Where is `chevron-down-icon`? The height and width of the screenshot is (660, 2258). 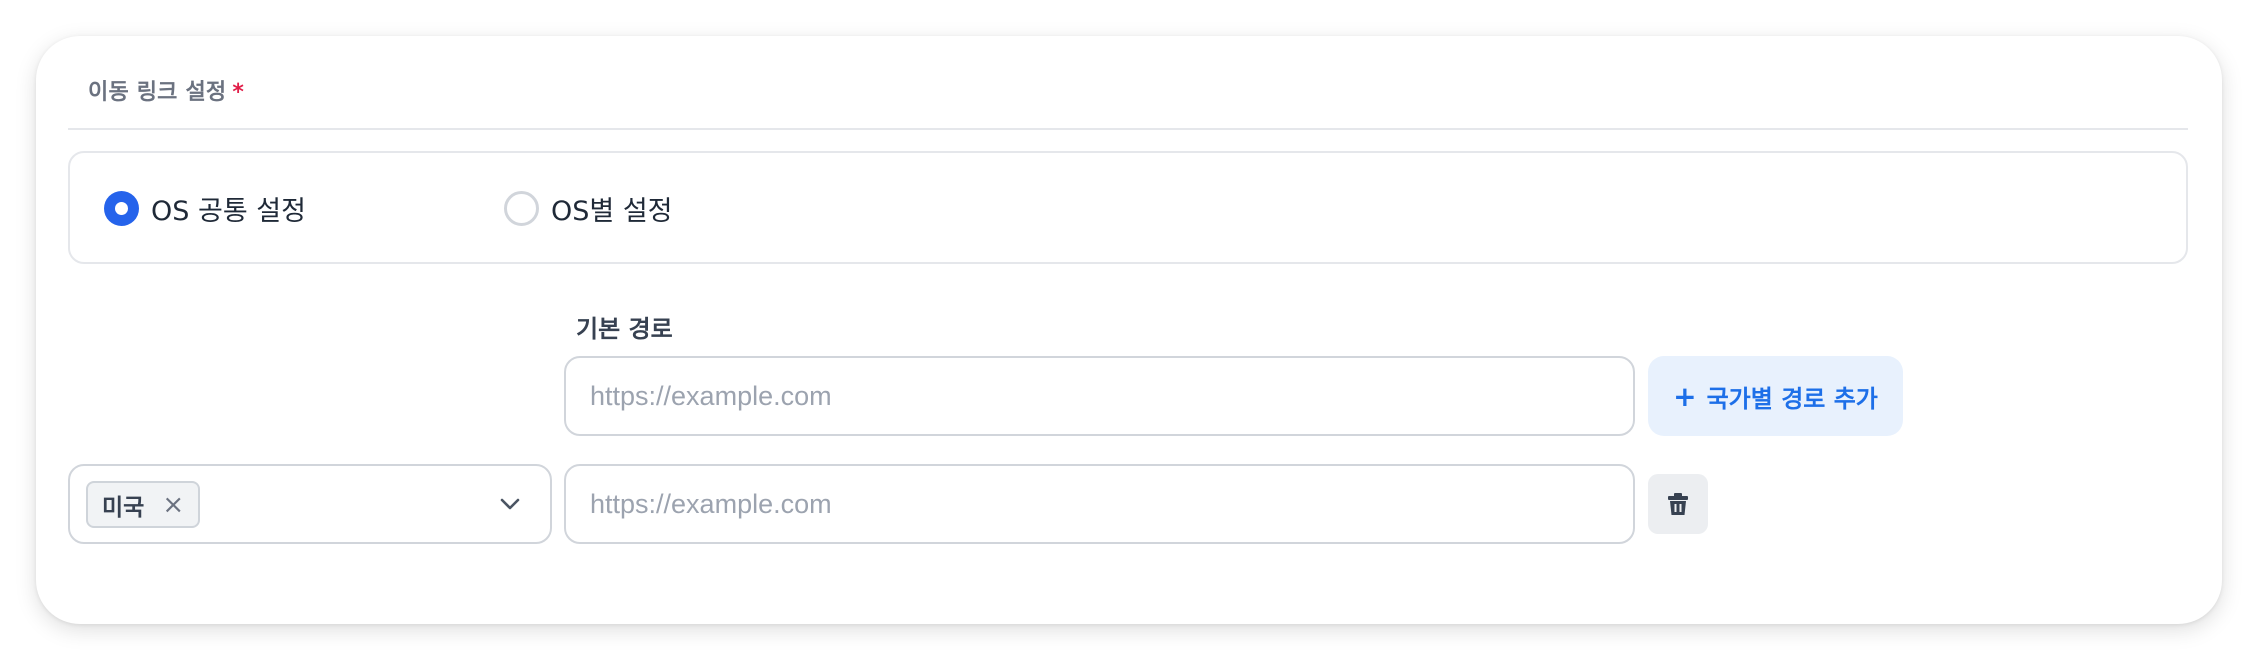 chevron-down-icon is located at coordinates (510, 504).